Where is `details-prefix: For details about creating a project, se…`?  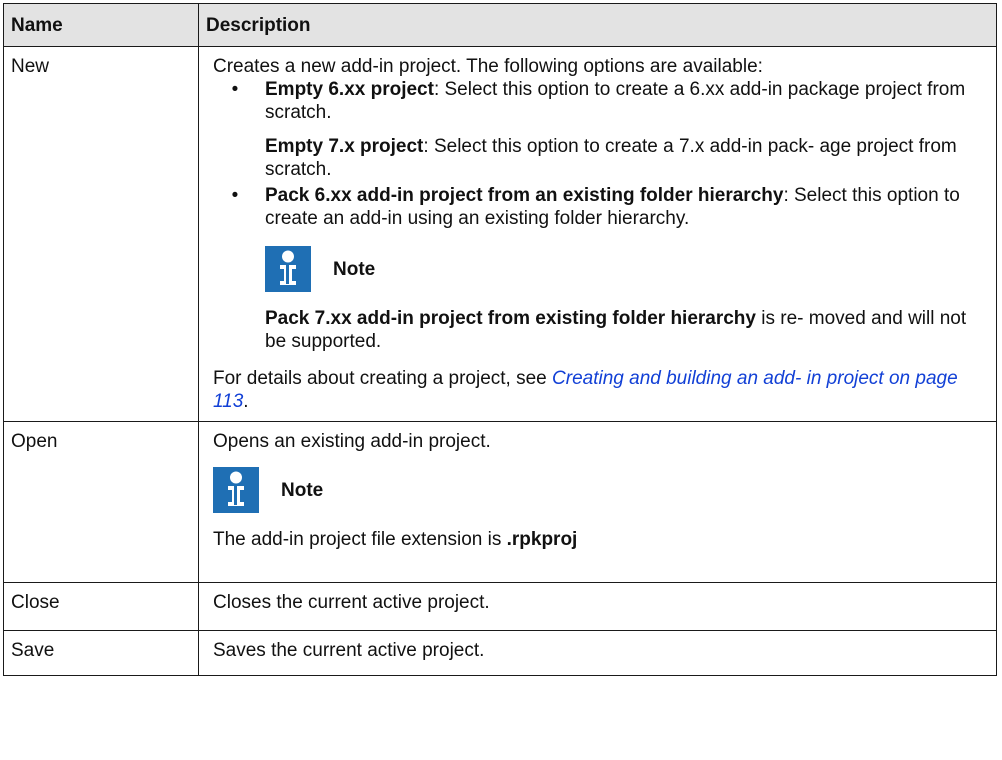 details-prefix: For details about creating a project, se… is located at coordinates (383, 378).